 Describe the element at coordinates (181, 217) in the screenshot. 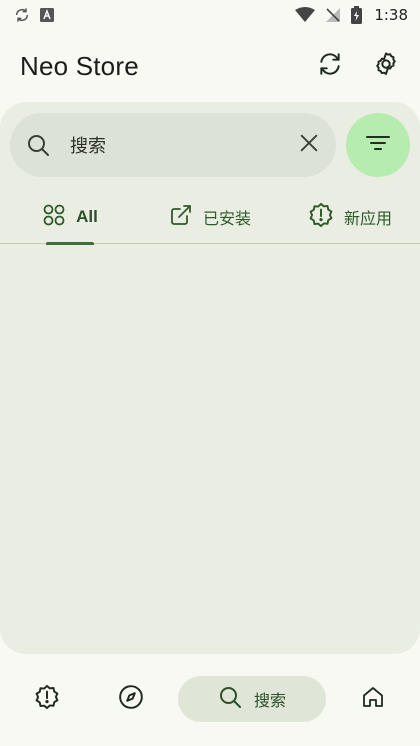

I see `open-external-icon` at that location.